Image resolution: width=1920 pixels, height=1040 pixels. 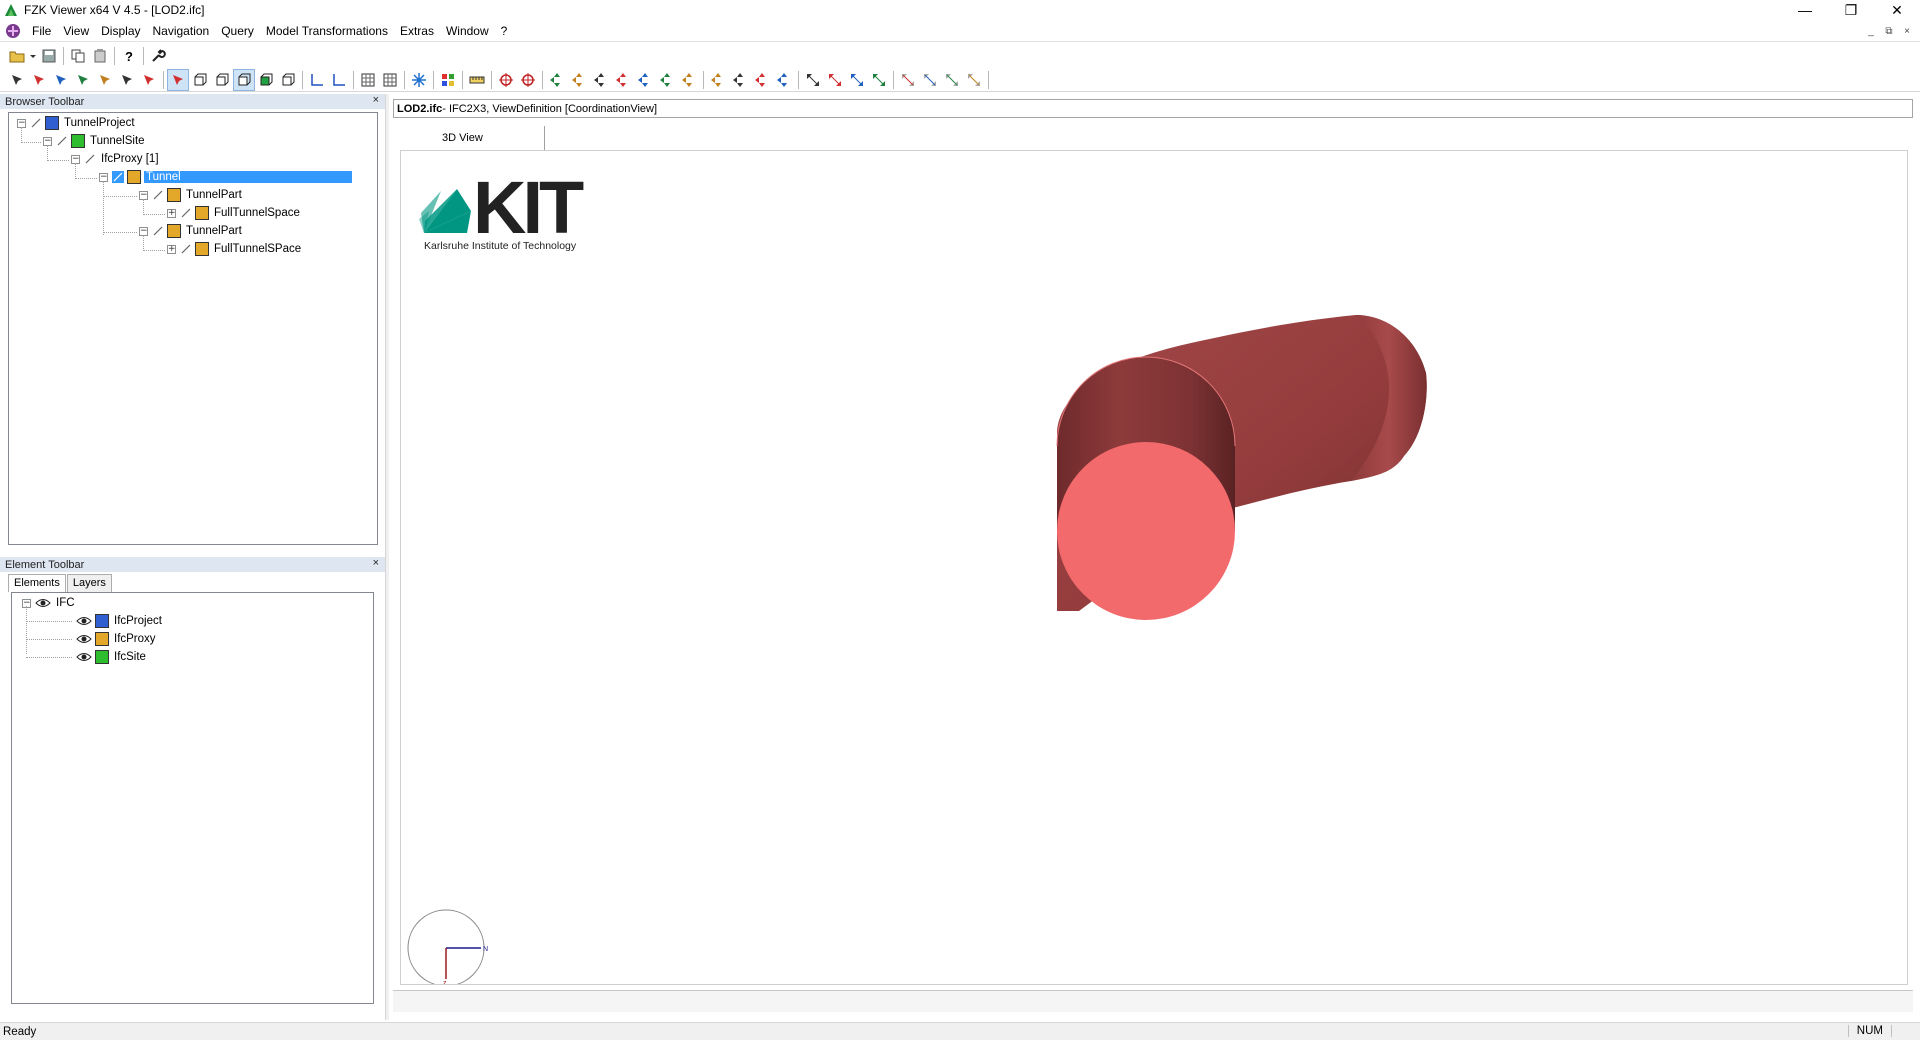 I want to click on grid-button, so click(x=368, y=80).